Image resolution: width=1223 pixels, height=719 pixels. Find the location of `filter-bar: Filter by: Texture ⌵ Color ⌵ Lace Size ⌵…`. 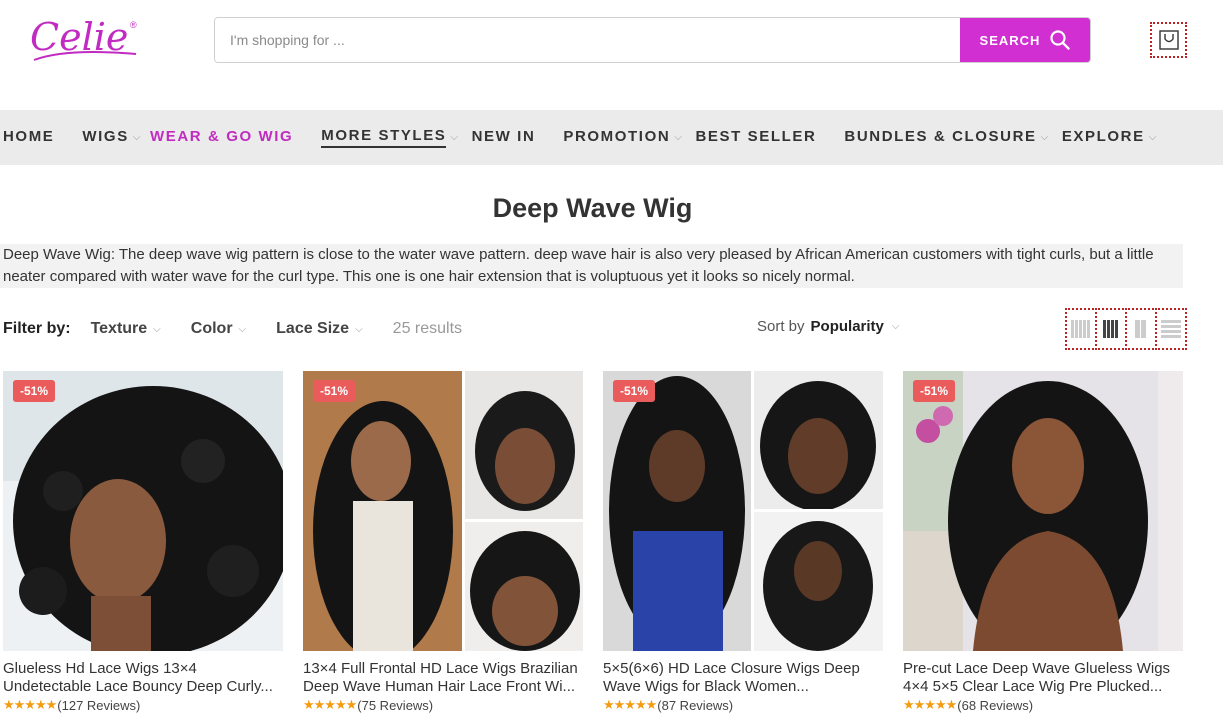

filter-bar: Filter by: Texture ⌵ Color ⌵ Lace Size ⌵… is located at coordinates (232, 329).